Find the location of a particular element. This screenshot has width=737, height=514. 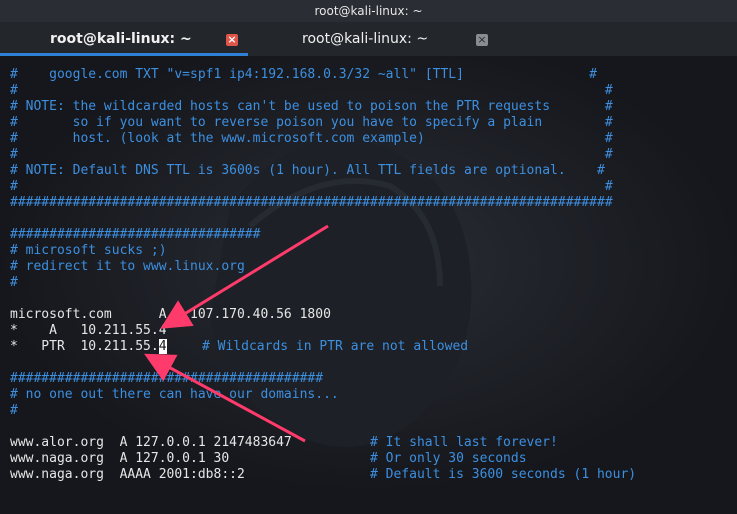

tab-terminal-2: root@kali-linux: ~ × is located at coordinates (374, 39).